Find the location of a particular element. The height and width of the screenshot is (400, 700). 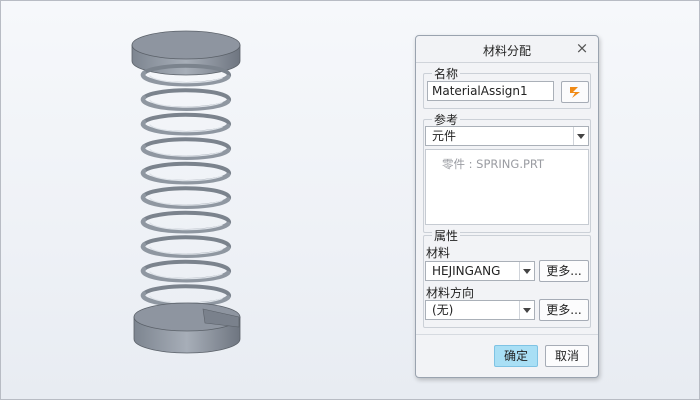

select-reference-button is located at coordinates (575, 92).